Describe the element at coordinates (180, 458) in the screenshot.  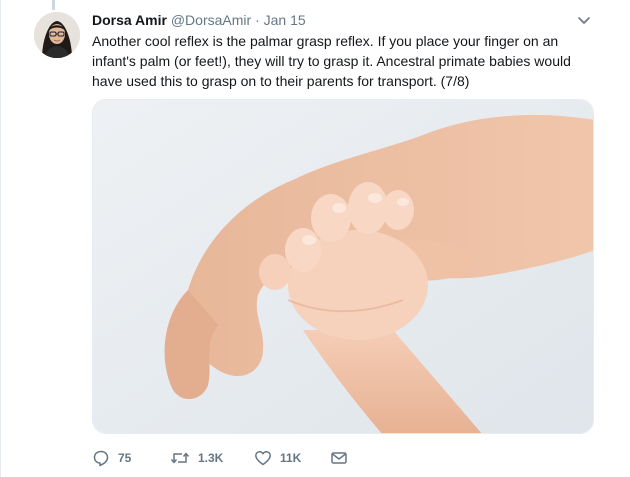
I see `retweet-icon` at that location.